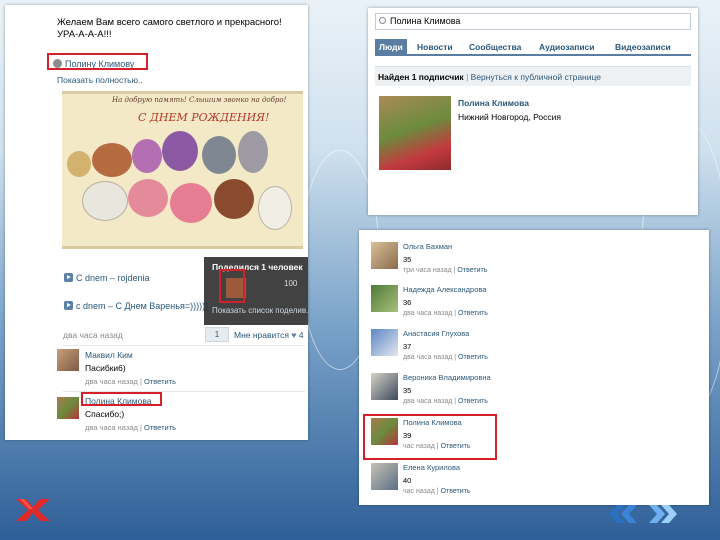  I want to click on like-button: Мне нравится ♥ 4, so click(268, 335).